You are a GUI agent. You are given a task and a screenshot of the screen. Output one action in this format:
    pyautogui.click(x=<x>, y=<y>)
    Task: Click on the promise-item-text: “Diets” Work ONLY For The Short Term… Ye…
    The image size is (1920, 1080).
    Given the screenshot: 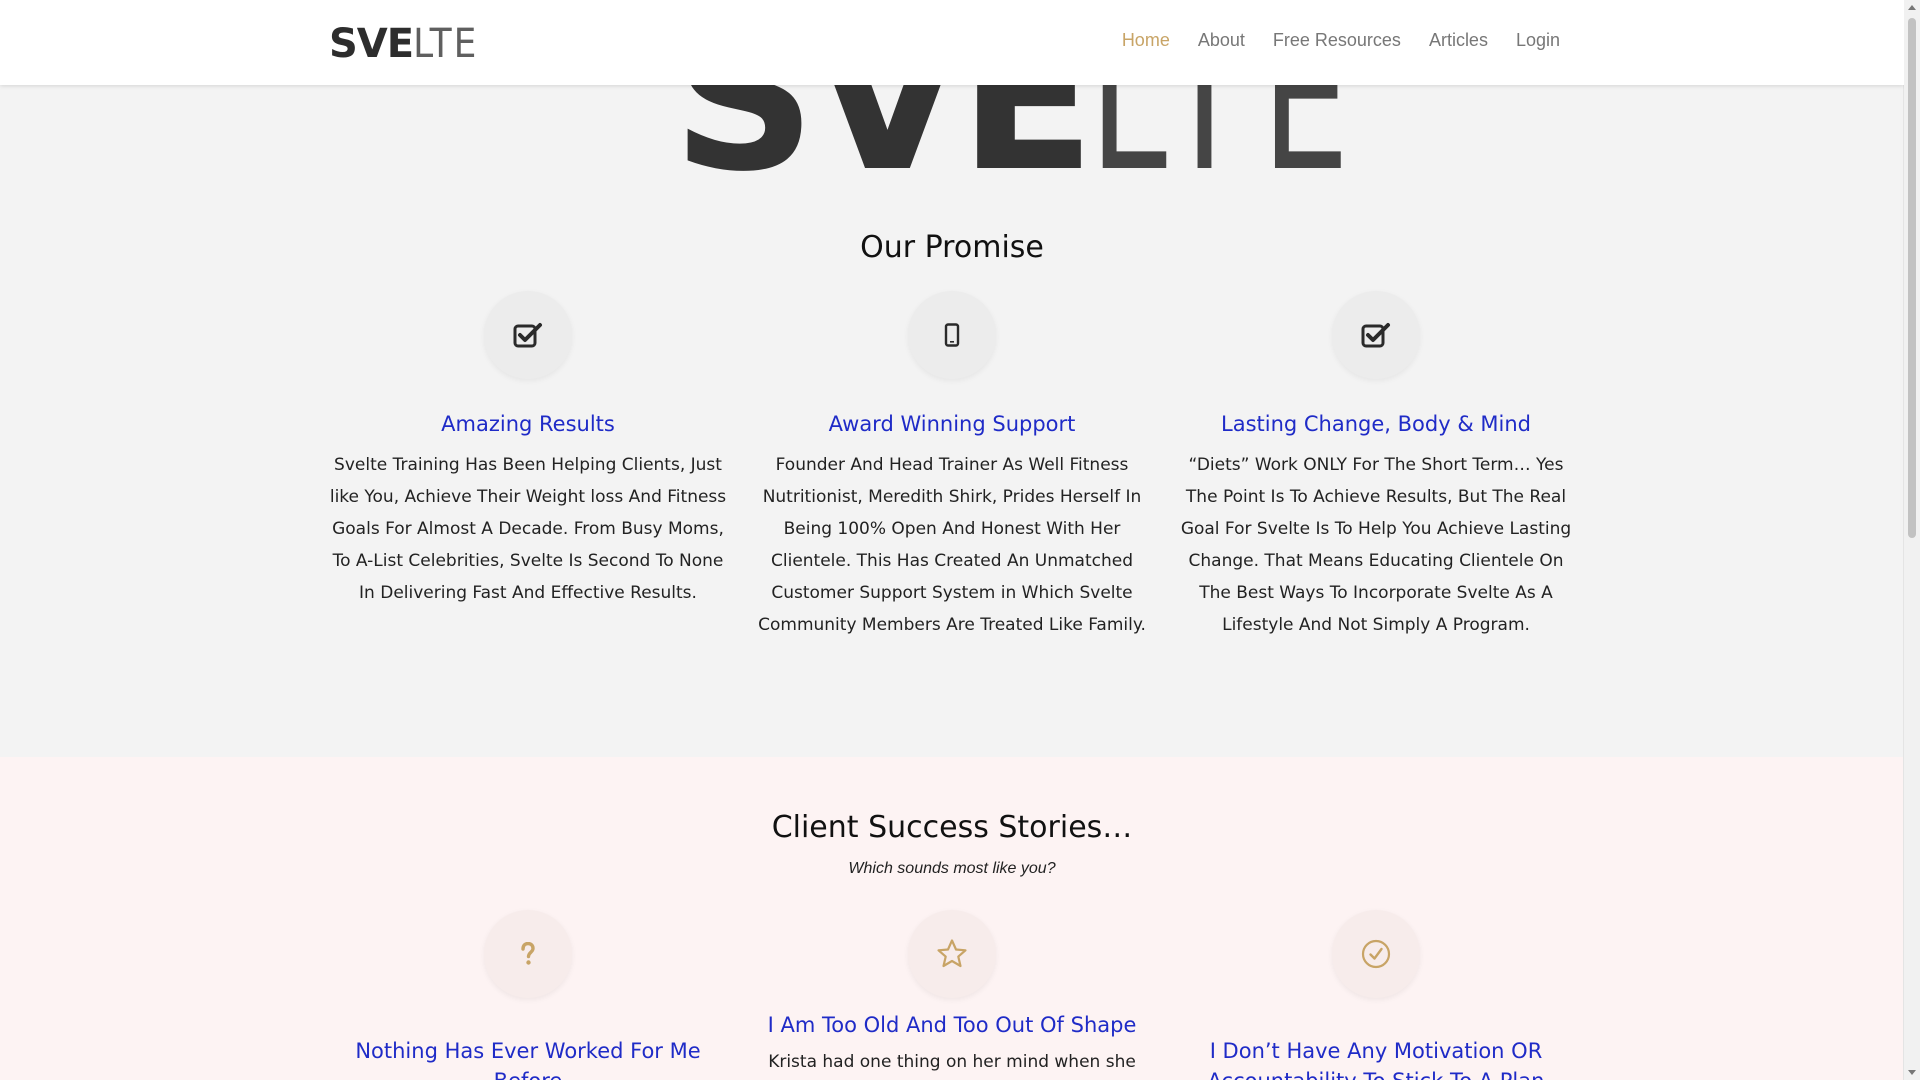 What is the action you would take?
    pyautogui.click(x=1376, y=545)
    